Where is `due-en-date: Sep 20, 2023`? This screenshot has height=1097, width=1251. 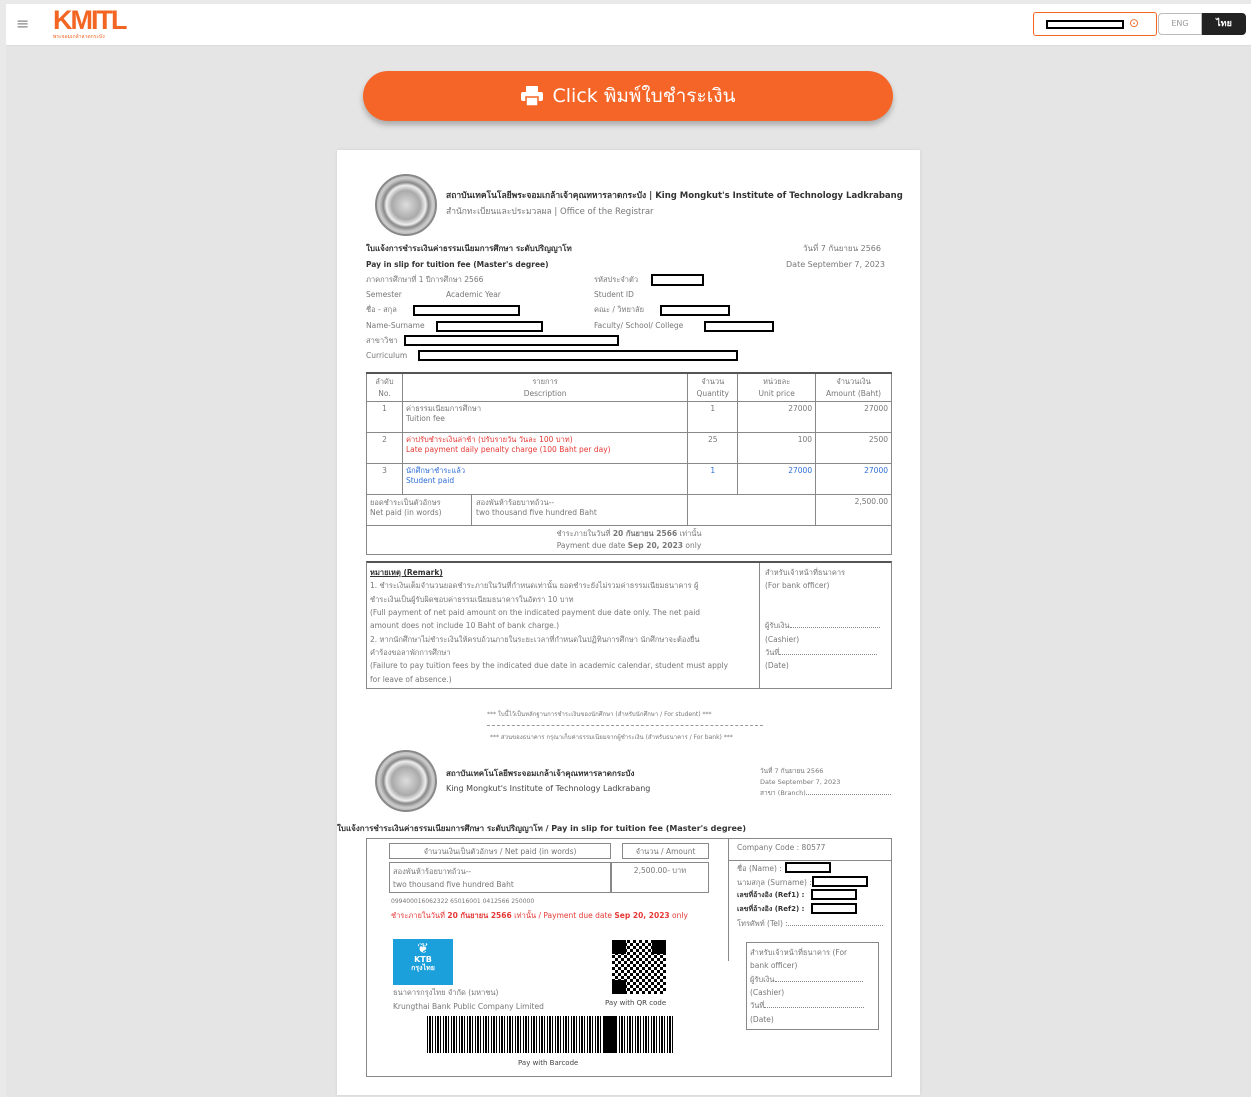 due-en-date: Sep 20, 2023 is located at coordinates (655, 545).